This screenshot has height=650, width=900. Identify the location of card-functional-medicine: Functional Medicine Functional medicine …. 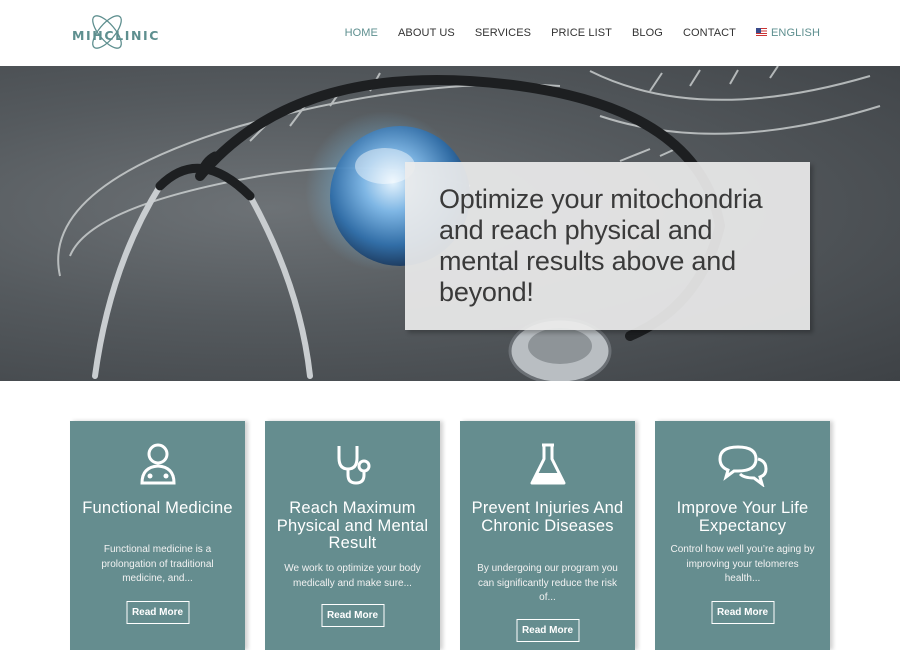
(157, 535).